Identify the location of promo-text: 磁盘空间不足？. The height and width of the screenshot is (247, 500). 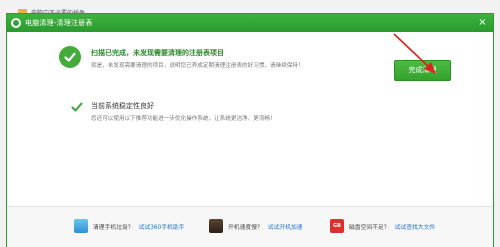
(369, 227).